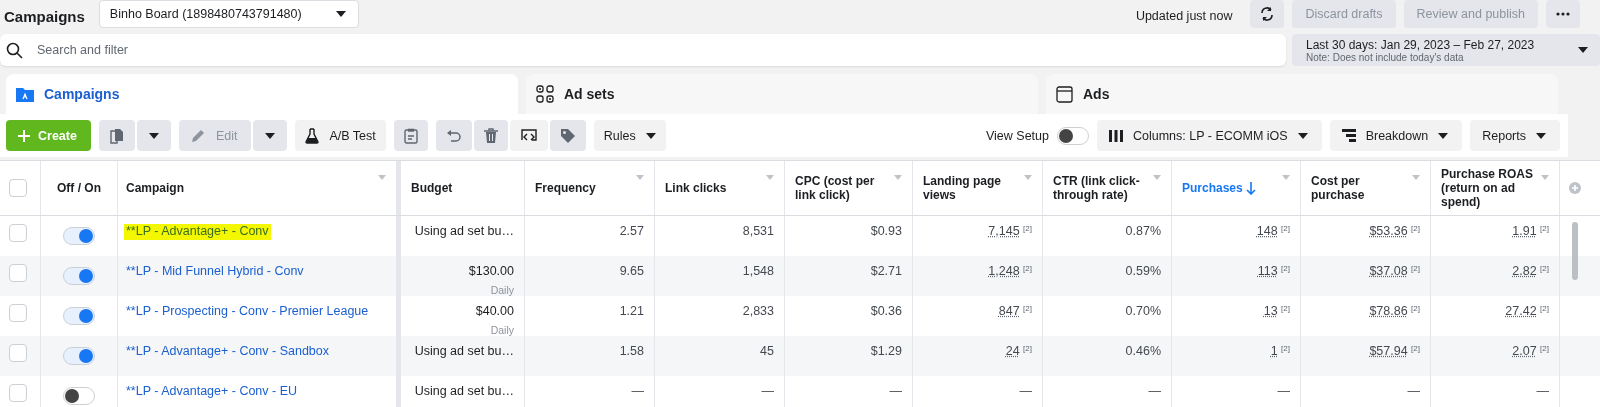 The width and height of the screenshot is (1600, 407). I want to click on view-setup-label: View Setup, so click(1017, 135).